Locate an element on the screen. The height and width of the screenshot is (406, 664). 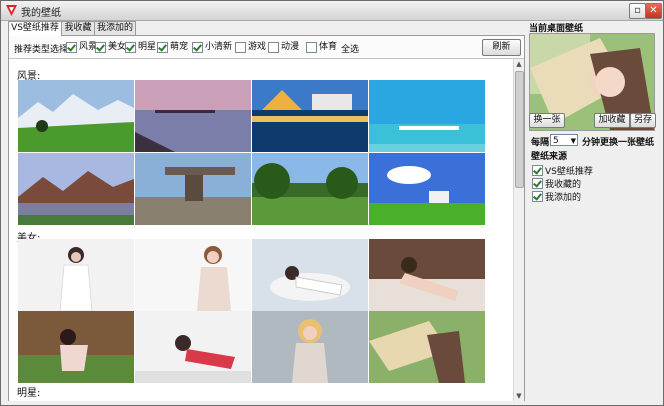
filter-fresh-checkbox: 小清新 is located at coordinates (212, 47).